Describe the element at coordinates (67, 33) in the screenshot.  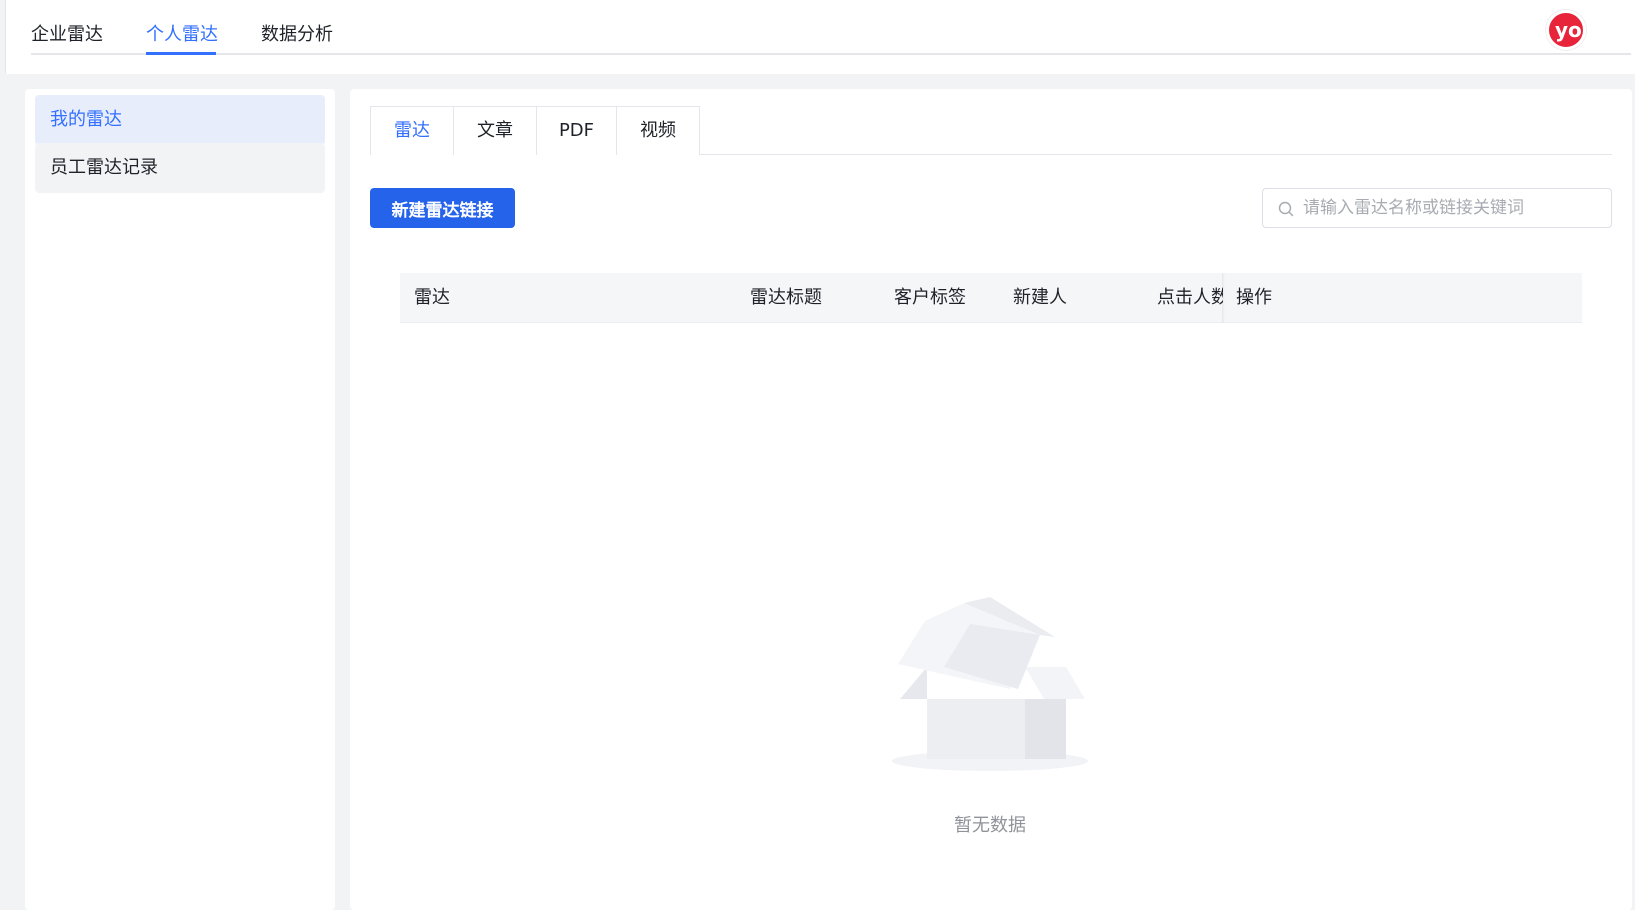
I see `top-tab-enterprise-radar: 企业雷达` at that location.